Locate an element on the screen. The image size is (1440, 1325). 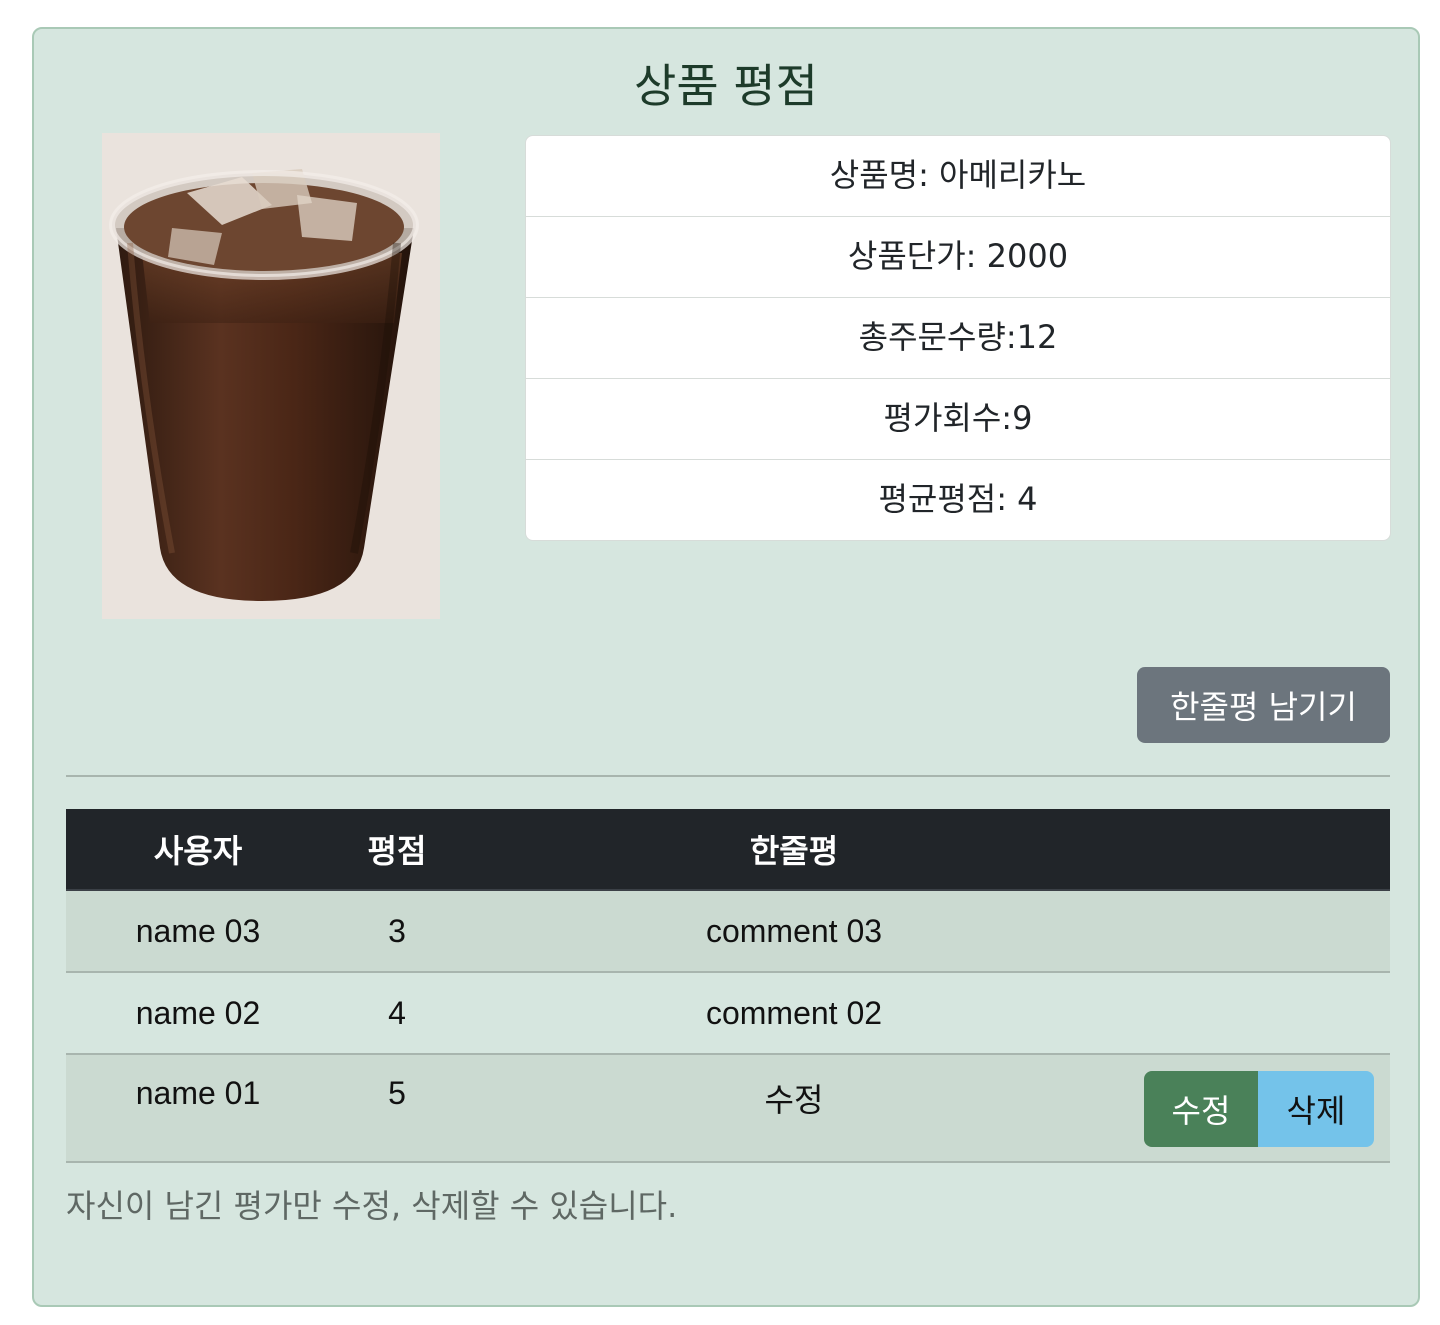
product-name: 상품명: 아메리카노 is located at coordinates (958, 176).